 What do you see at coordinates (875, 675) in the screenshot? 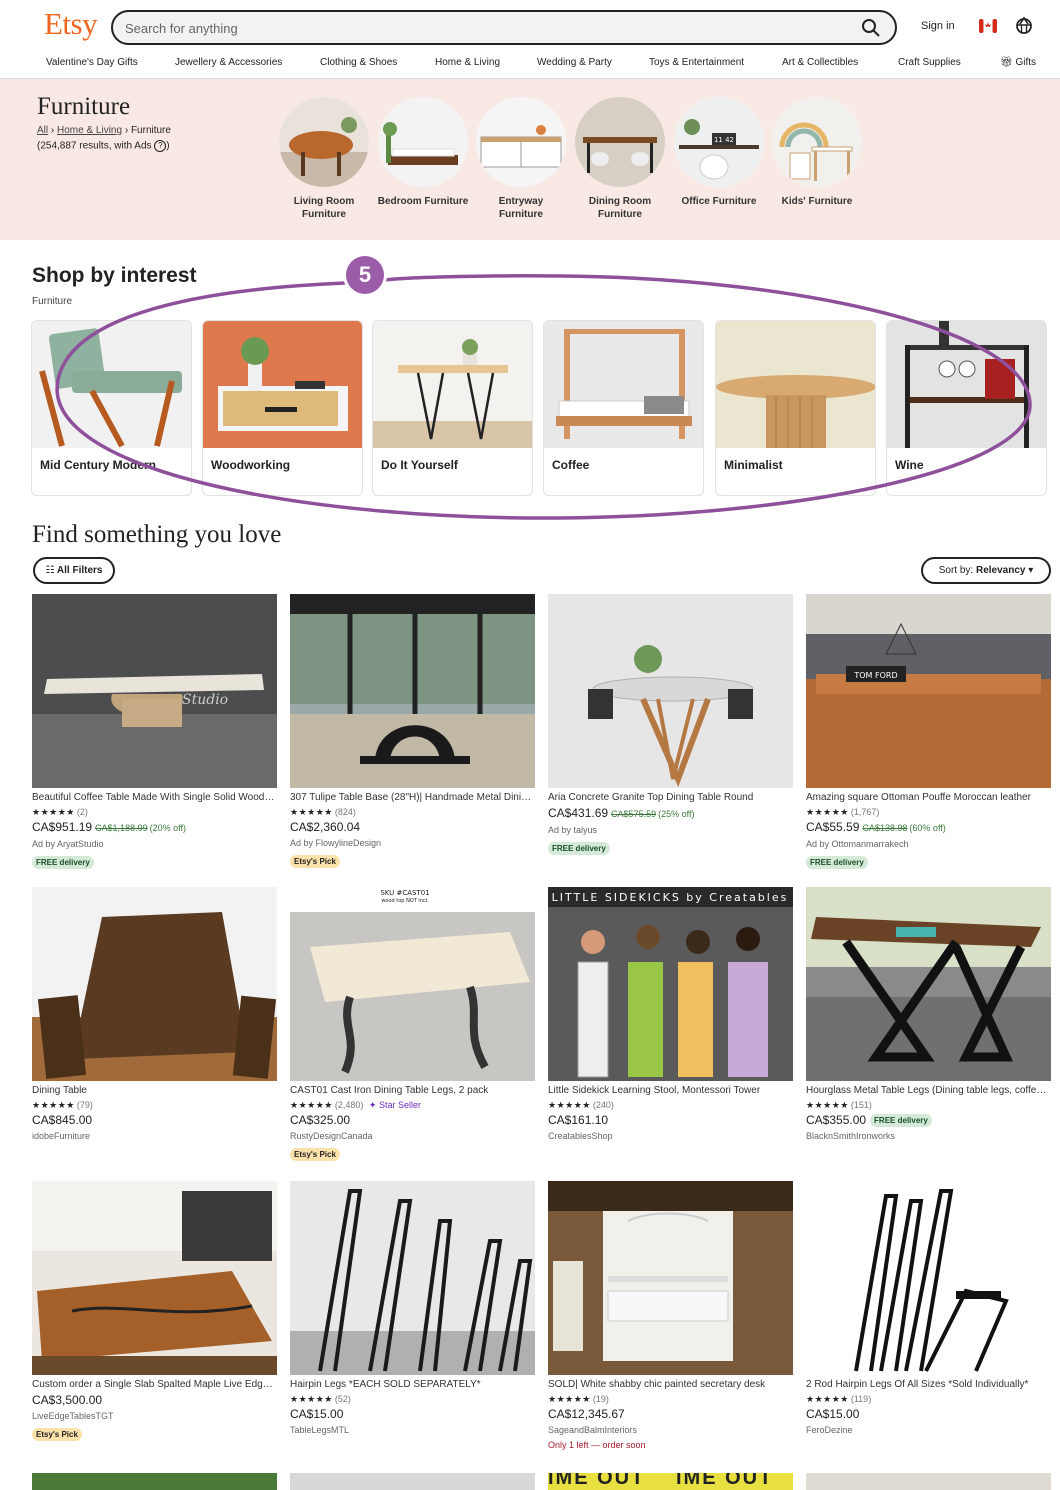
I see `svg-text: TOM FORD` at bounding box center [875, 675].